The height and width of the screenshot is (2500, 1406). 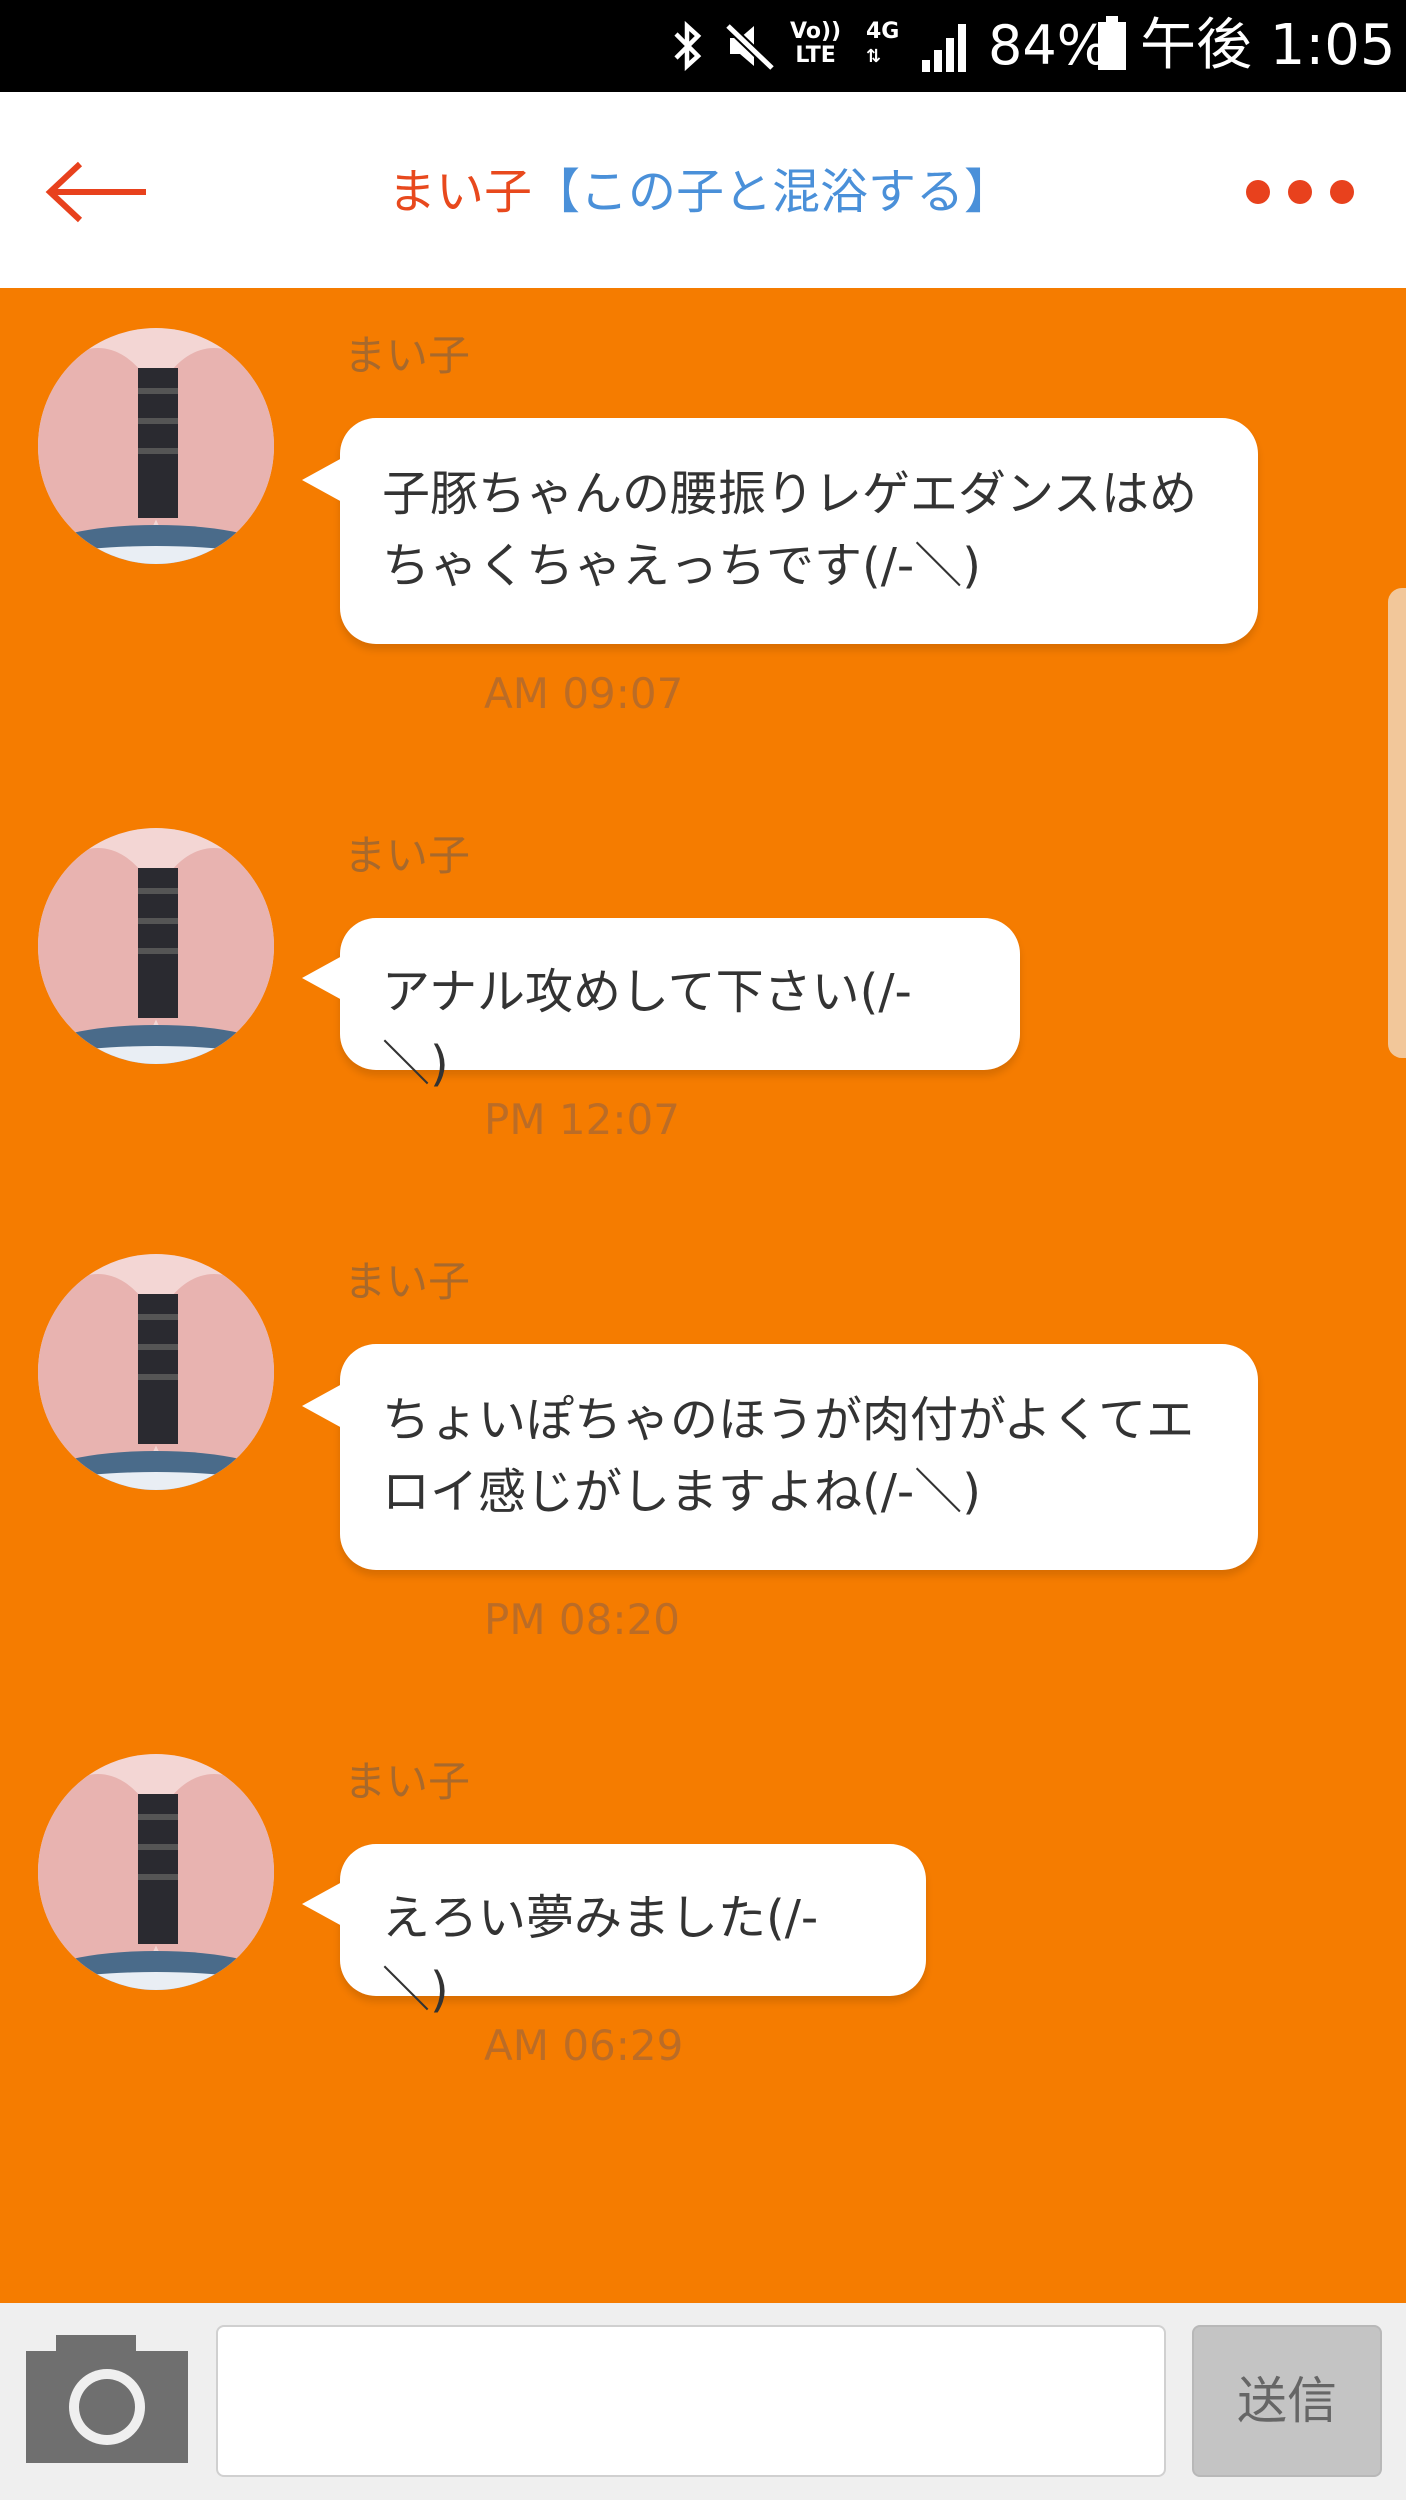 What do you see at coordinates (944, 48) in the screenshot?
I see `signal-icon` at bounding box center [944, 48].